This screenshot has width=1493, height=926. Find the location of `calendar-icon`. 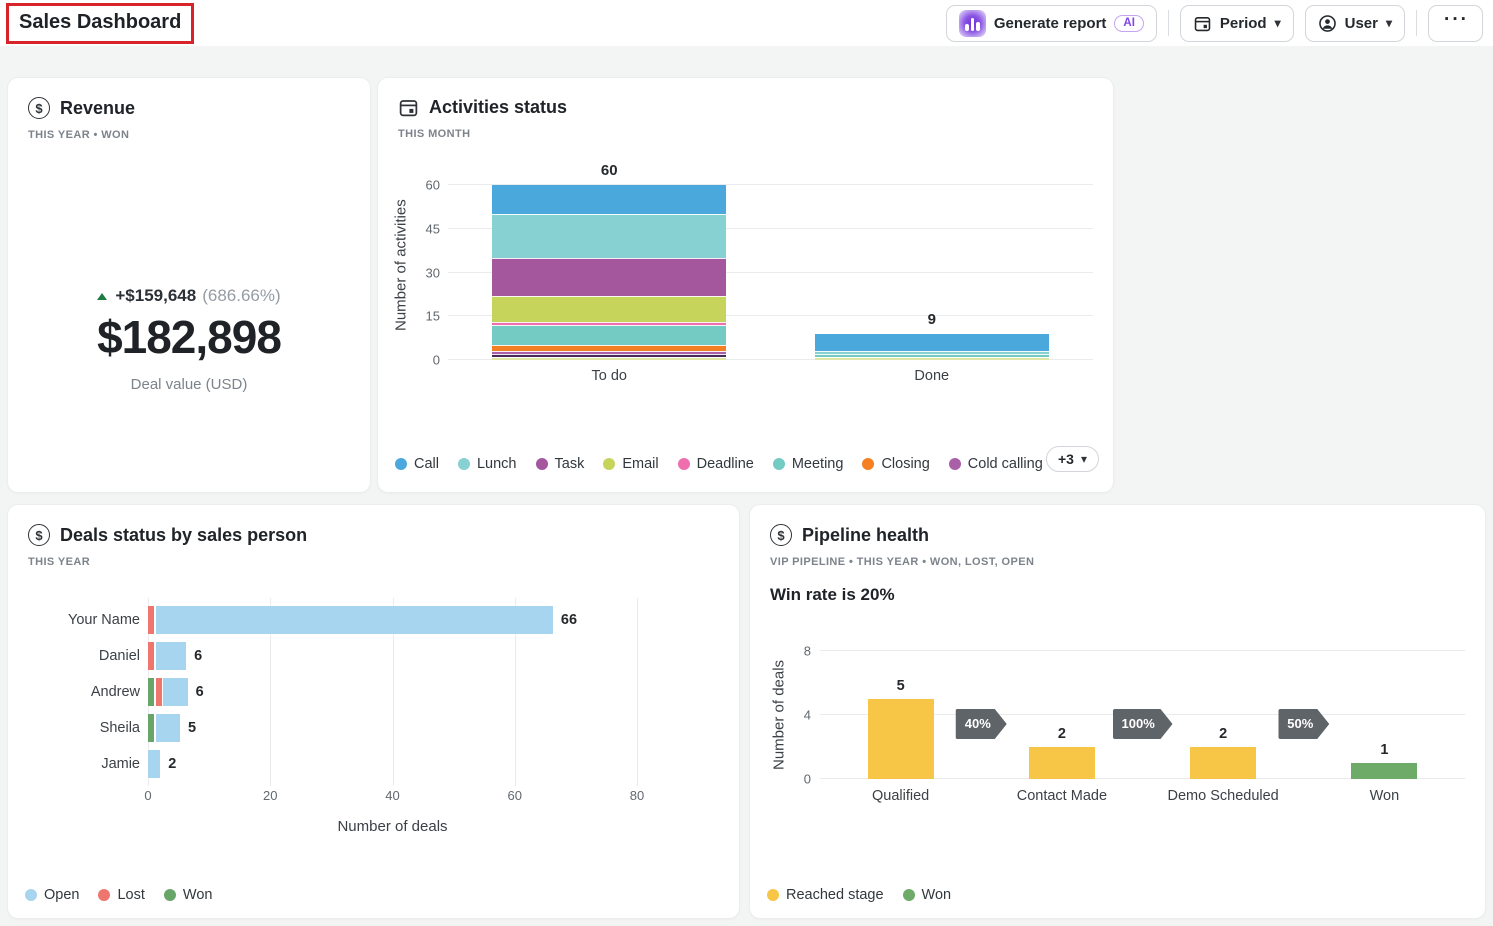

calendar-icon is located at coordinates (408, 108).